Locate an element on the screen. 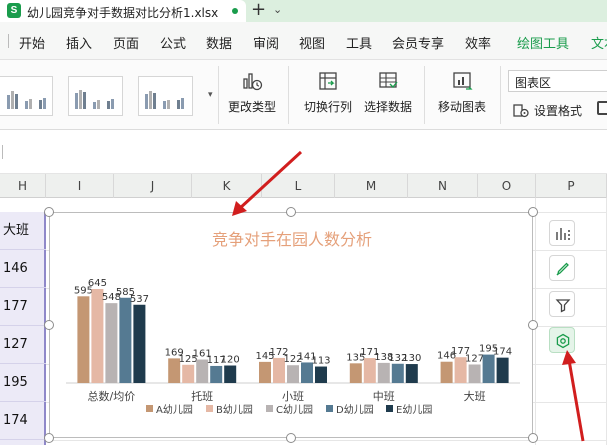 Image resolution: width=607 pixels, height=445 pixels. move-chart-label: 移动图表 is located at coordinates (461, 107).